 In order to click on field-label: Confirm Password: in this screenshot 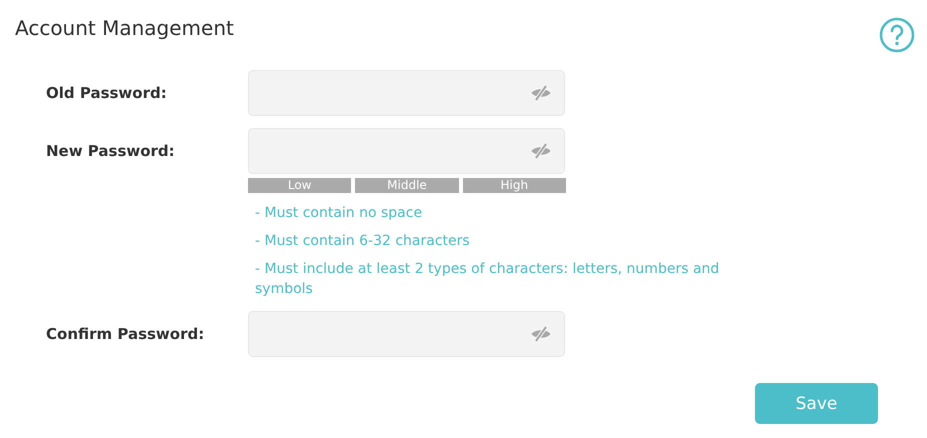, I will do `click(125, 334)`.